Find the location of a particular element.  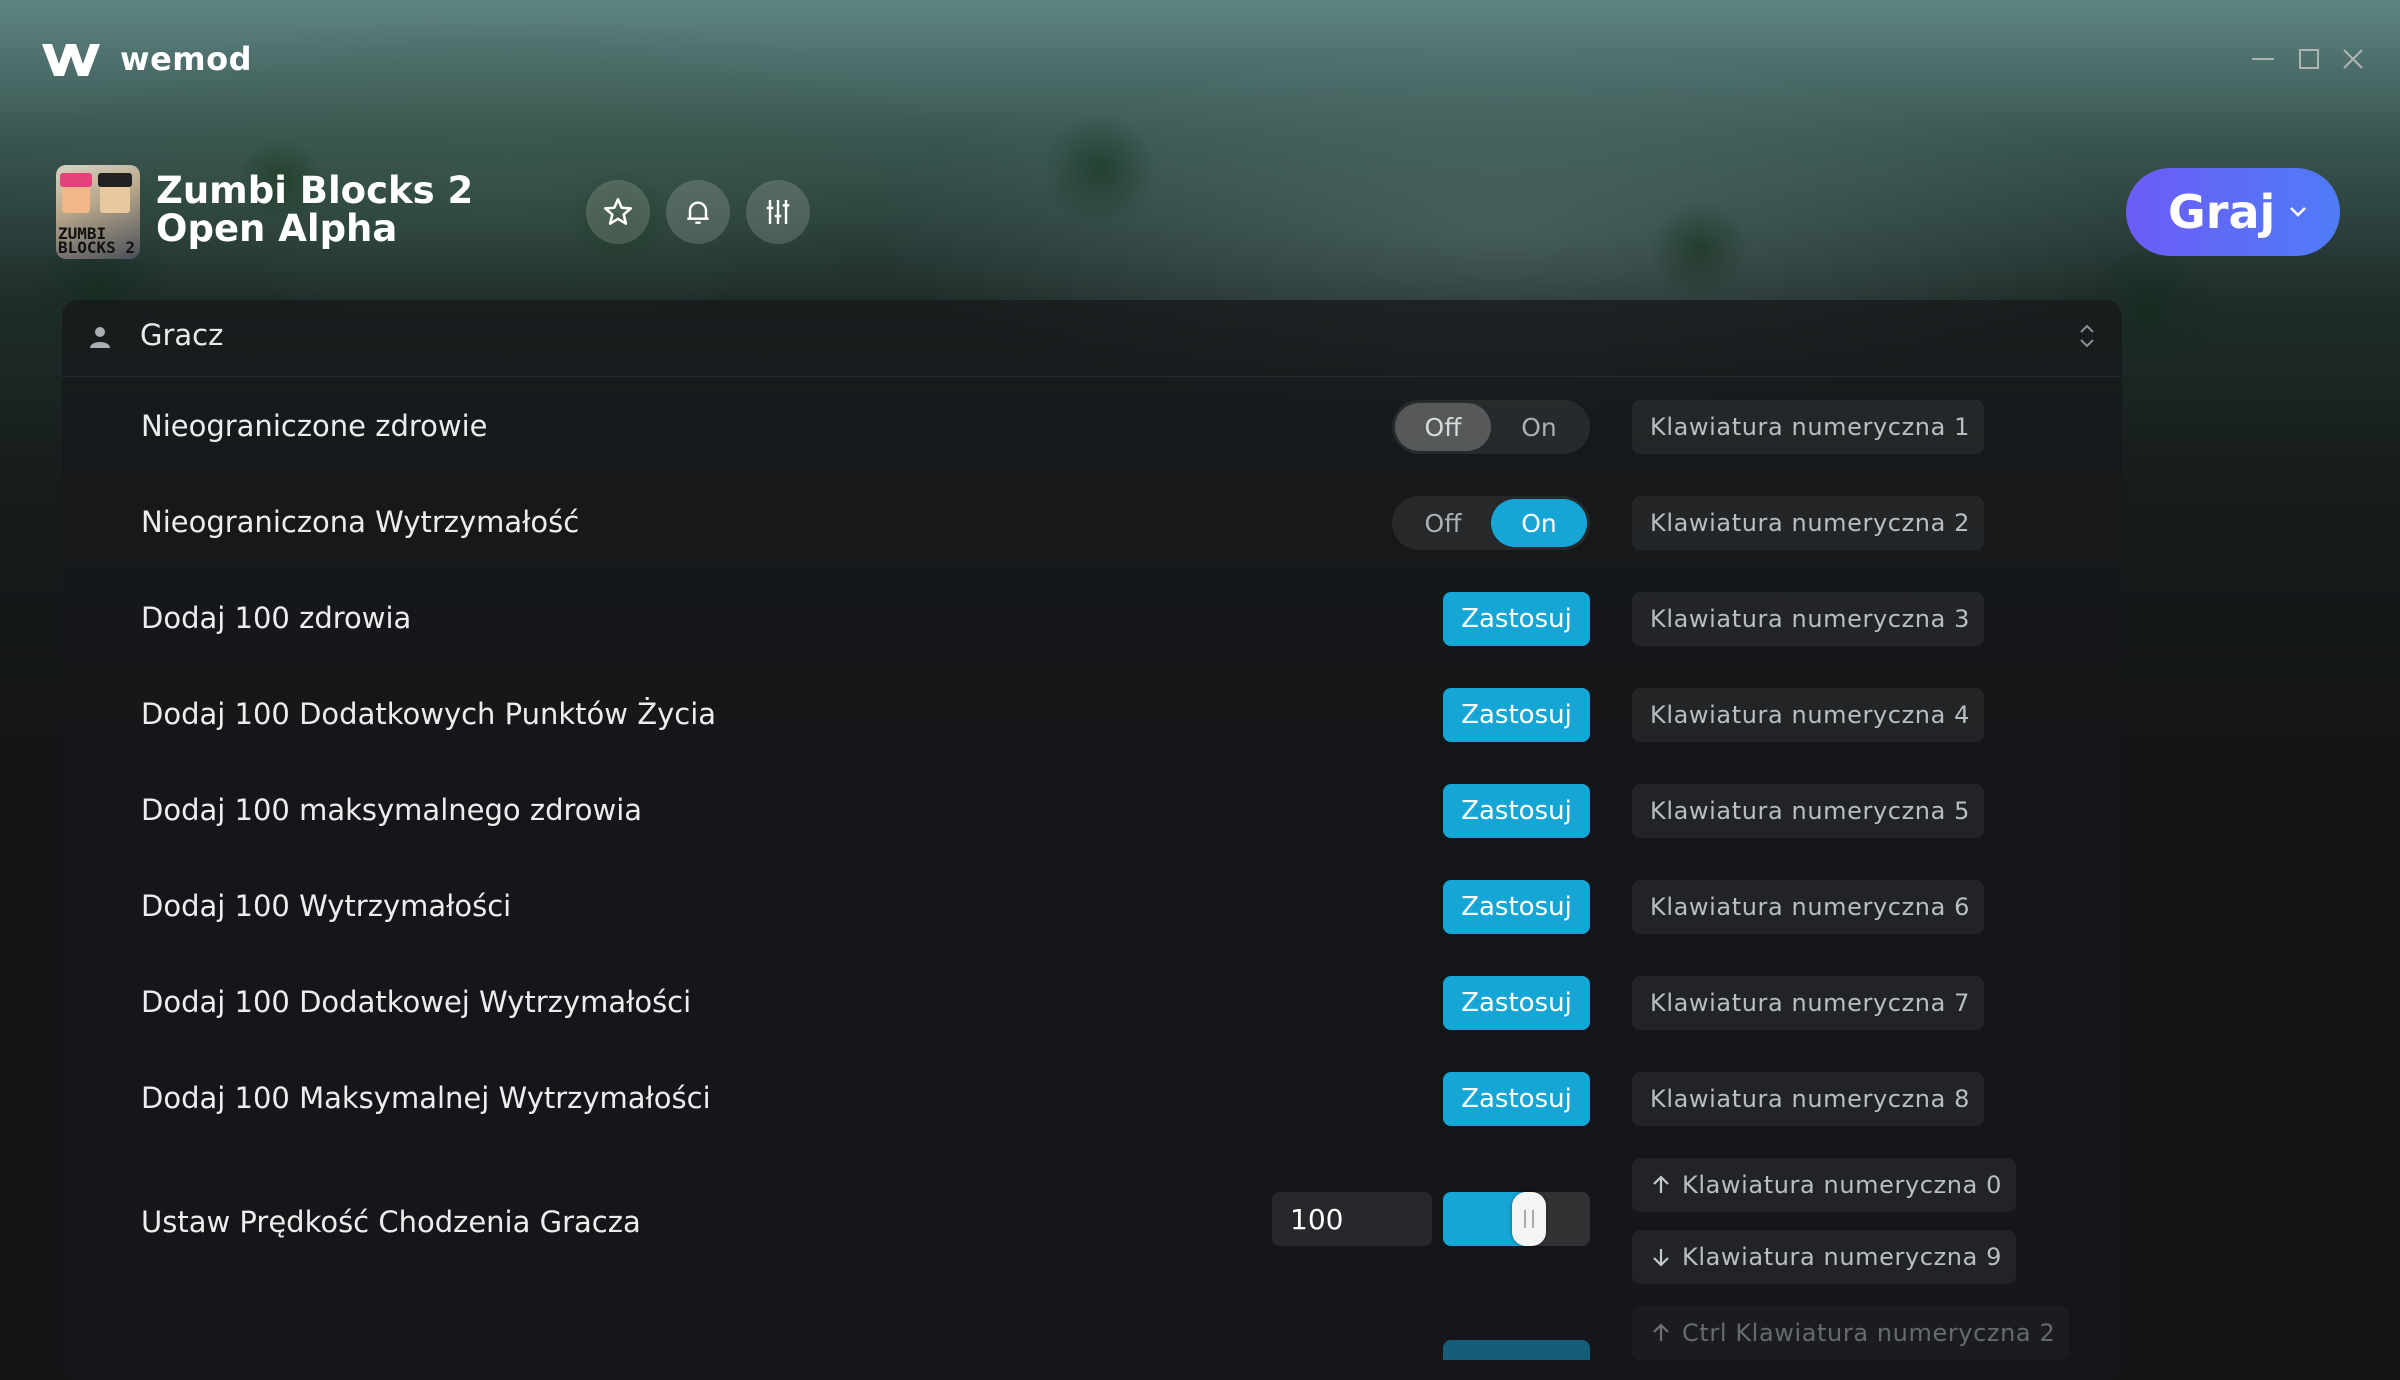

game-title: Zumbi Blocks 2 Open Alpha is located at coordinates (315, 209).